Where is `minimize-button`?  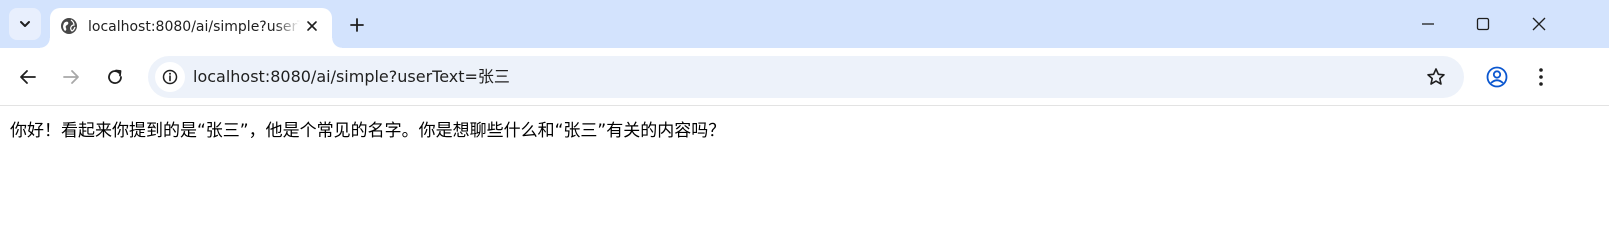 minimize-button is located at coordinates (1428, 24).